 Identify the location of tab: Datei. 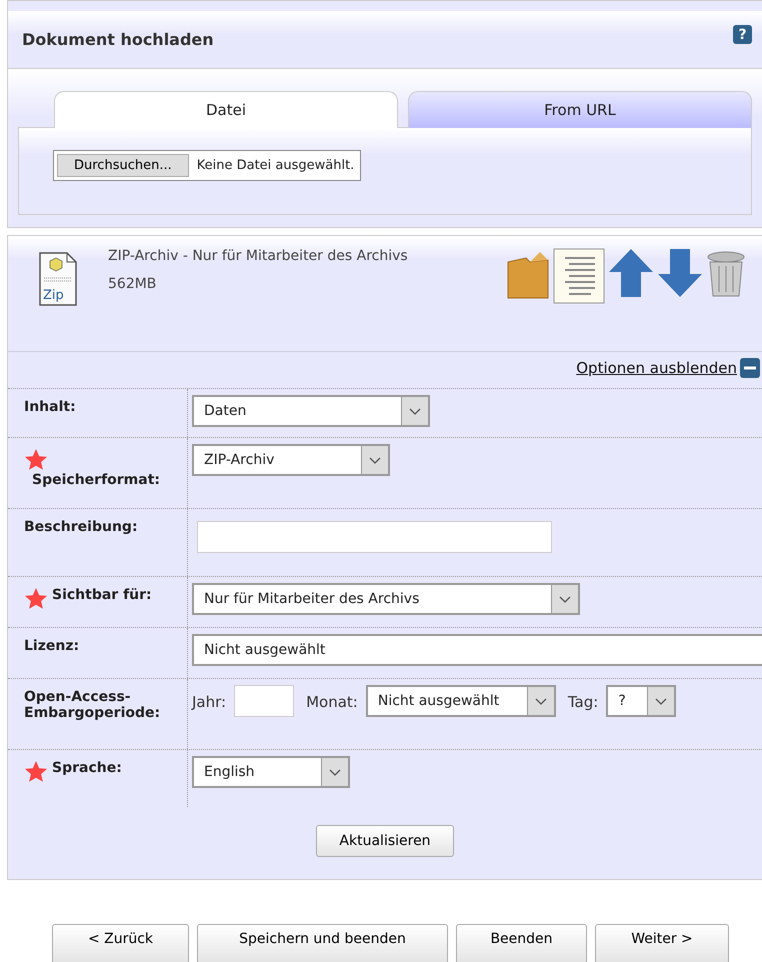
(226, 109).